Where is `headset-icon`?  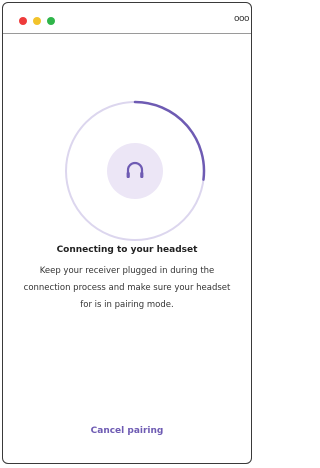 headset-icon is located at coordinates (135, 169).